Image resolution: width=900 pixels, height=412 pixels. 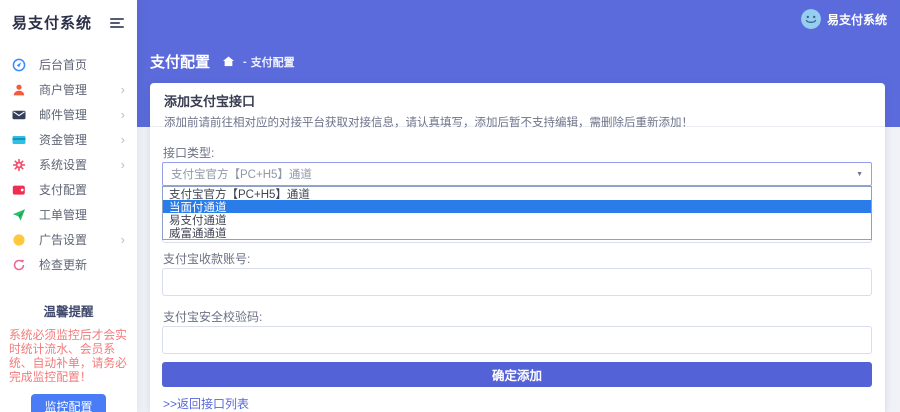 I want to click on select-arrow-icon: ▼, so click(x=859, y=174).